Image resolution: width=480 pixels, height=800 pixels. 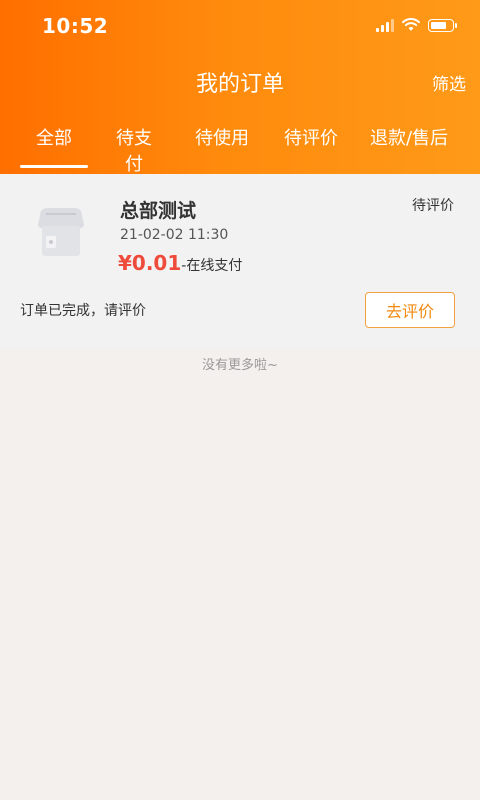 What do you see at coordinates (212, 266) in the screenshot?
I see `pay-method: -在线支付` at bounding box center [212, 266].